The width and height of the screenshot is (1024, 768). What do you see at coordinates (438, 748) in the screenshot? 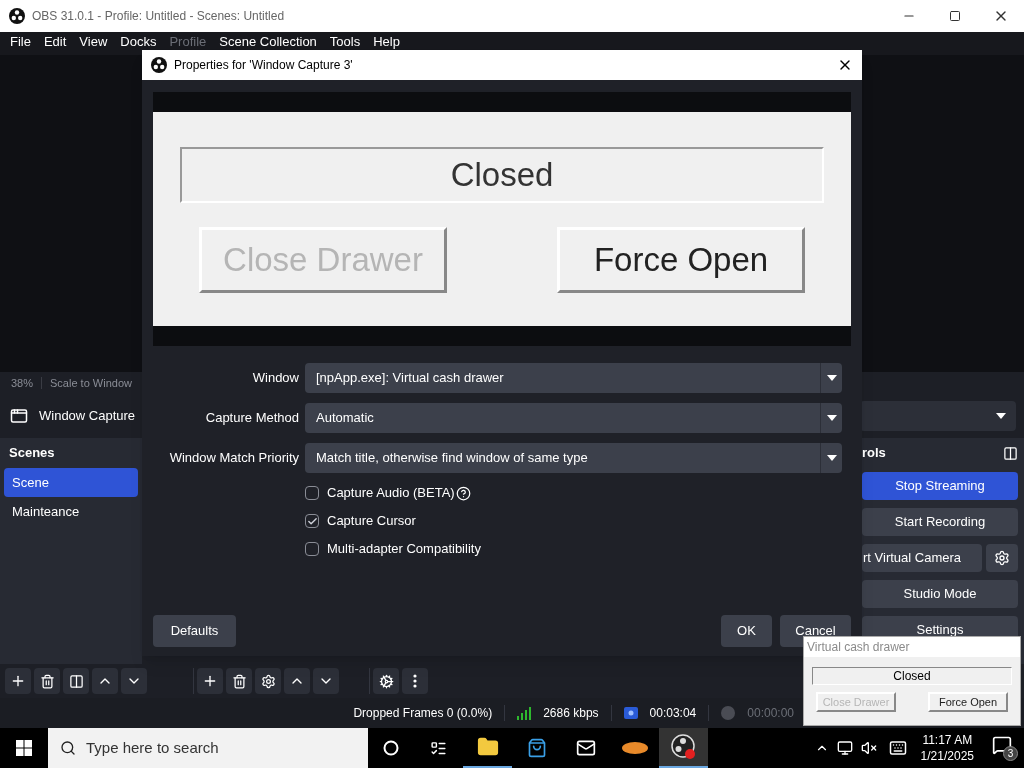
I see `task-view-icon` at bounding box center [438, 748].